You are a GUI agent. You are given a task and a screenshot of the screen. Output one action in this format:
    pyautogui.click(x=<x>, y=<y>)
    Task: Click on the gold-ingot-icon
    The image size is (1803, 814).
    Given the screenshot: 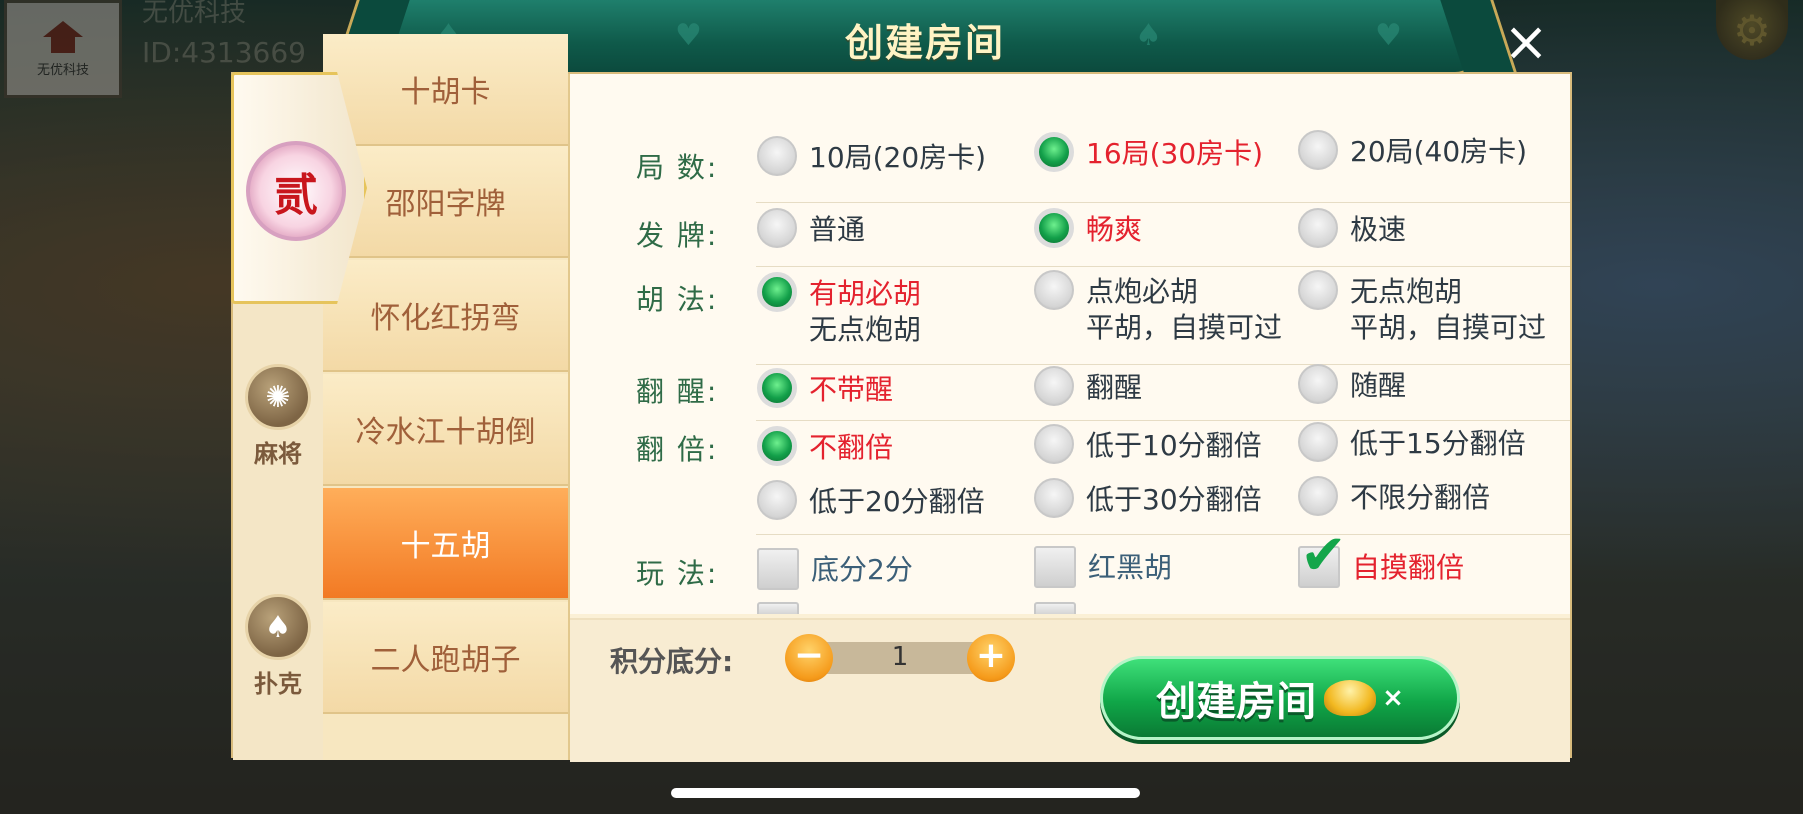 What is the action you would take?
    pyautogui.click(x=1350, y=698)
    